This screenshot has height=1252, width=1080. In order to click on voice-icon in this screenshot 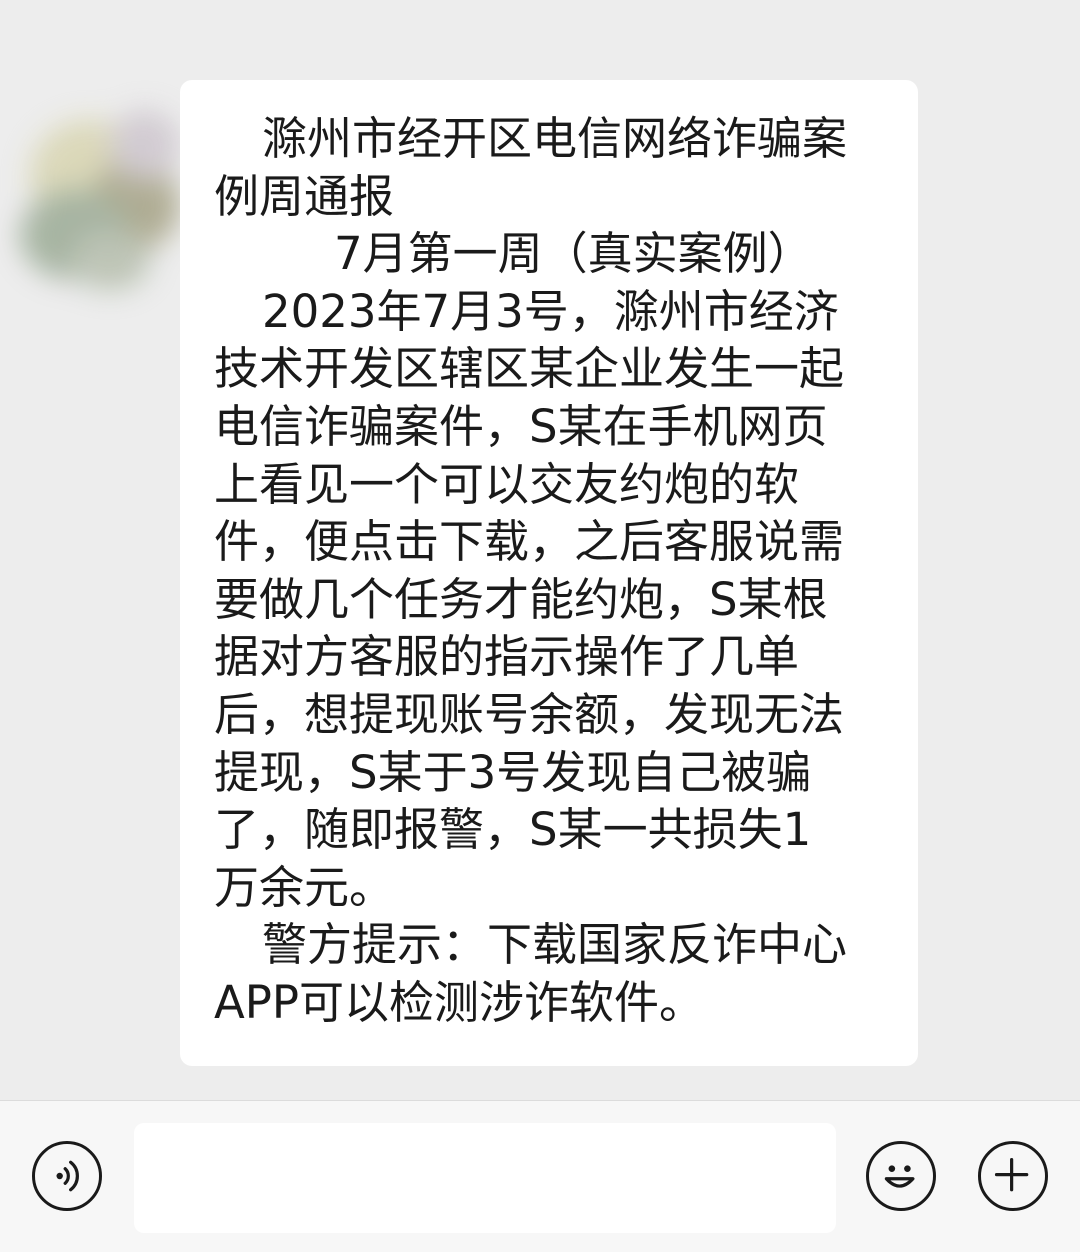, I will do `click(67, 1176)`.